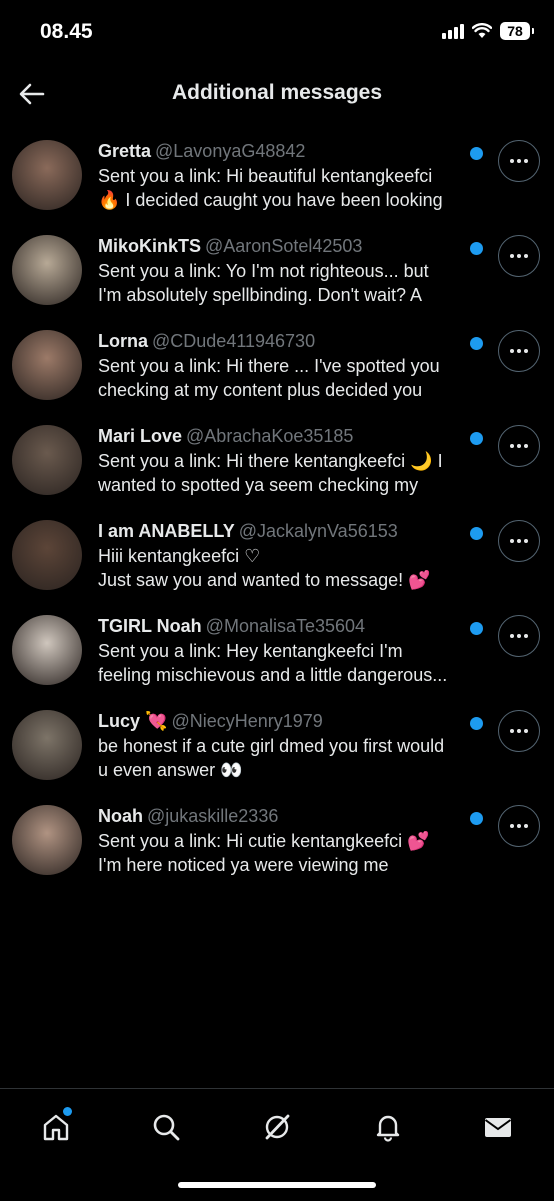 The height and width of the screenshot is (1201, 554). Describe the element at coordinates (285, 626) in the screenshot. I see `sender-handle: @MonalisaTe35604` at that location.